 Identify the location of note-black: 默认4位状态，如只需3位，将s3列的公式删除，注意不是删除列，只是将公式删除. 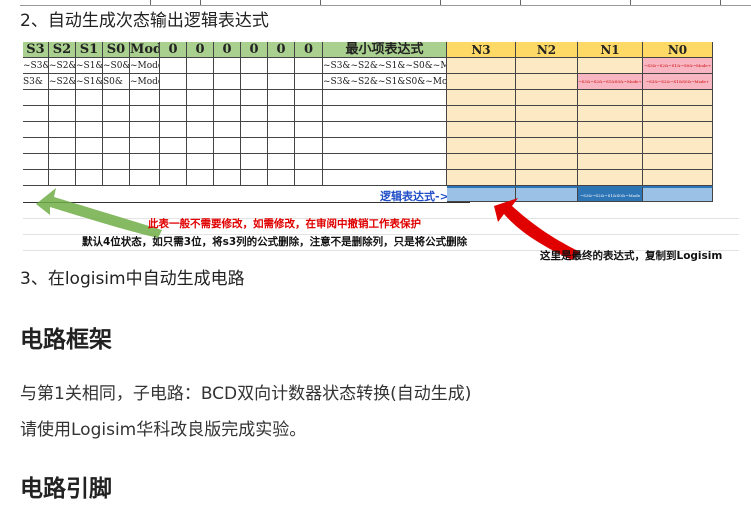
(275, 242).